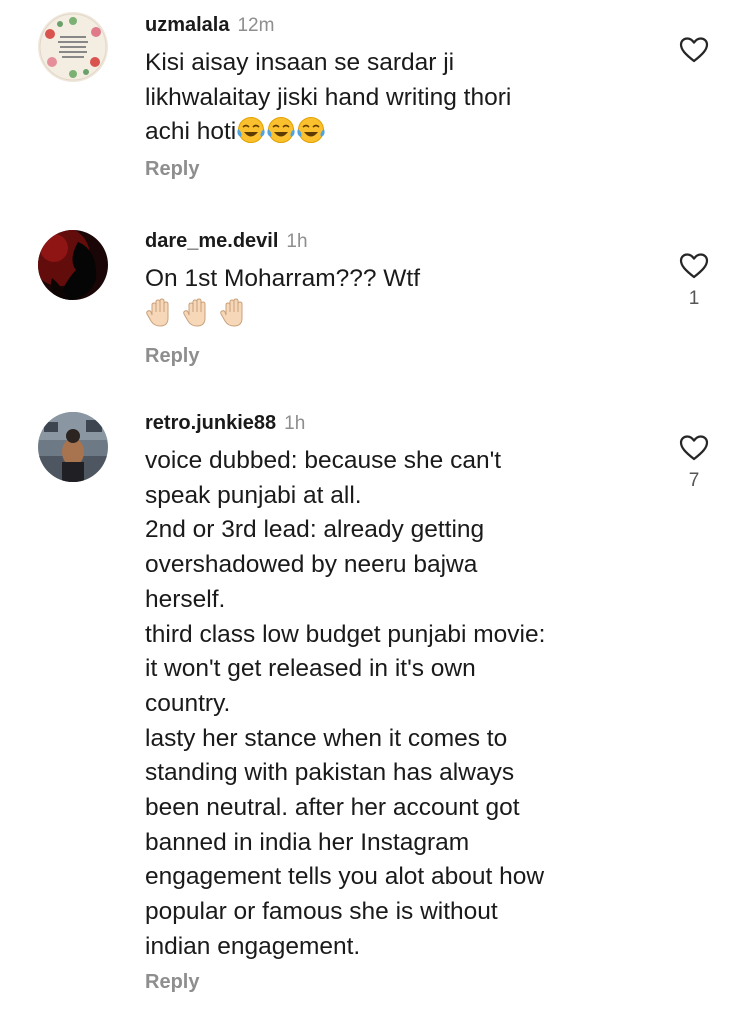  What do you see at coordinates (211, 241) in the screenshot?
I see `comment-username: dare_me.devil` at bounding box center [211, 241].